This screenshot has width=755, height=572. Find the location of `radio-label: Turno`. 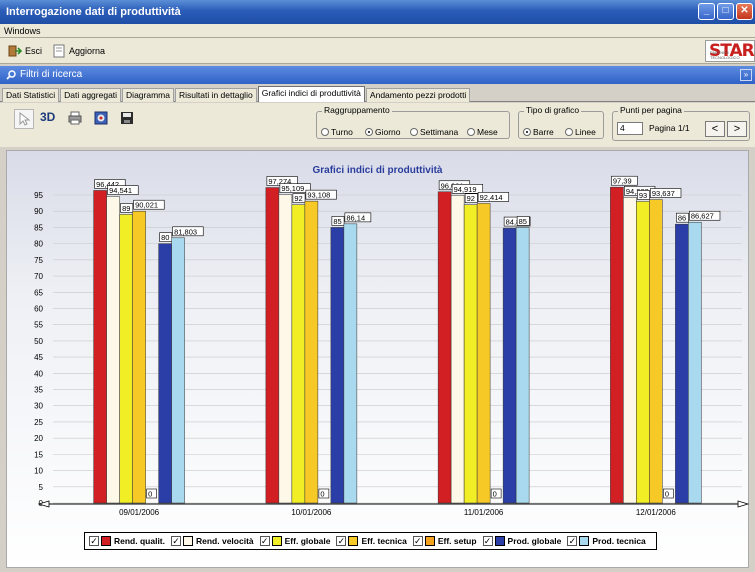

radio-label: Turno is located at coordinates (342, 132).